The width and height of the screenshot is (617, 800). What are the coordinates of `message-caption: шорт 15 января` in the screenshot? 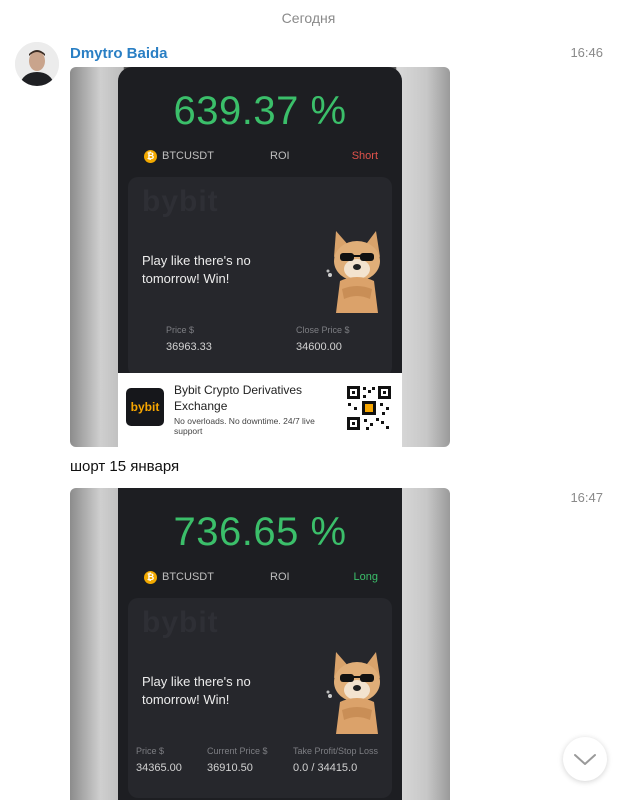 It's located at (125, 466).